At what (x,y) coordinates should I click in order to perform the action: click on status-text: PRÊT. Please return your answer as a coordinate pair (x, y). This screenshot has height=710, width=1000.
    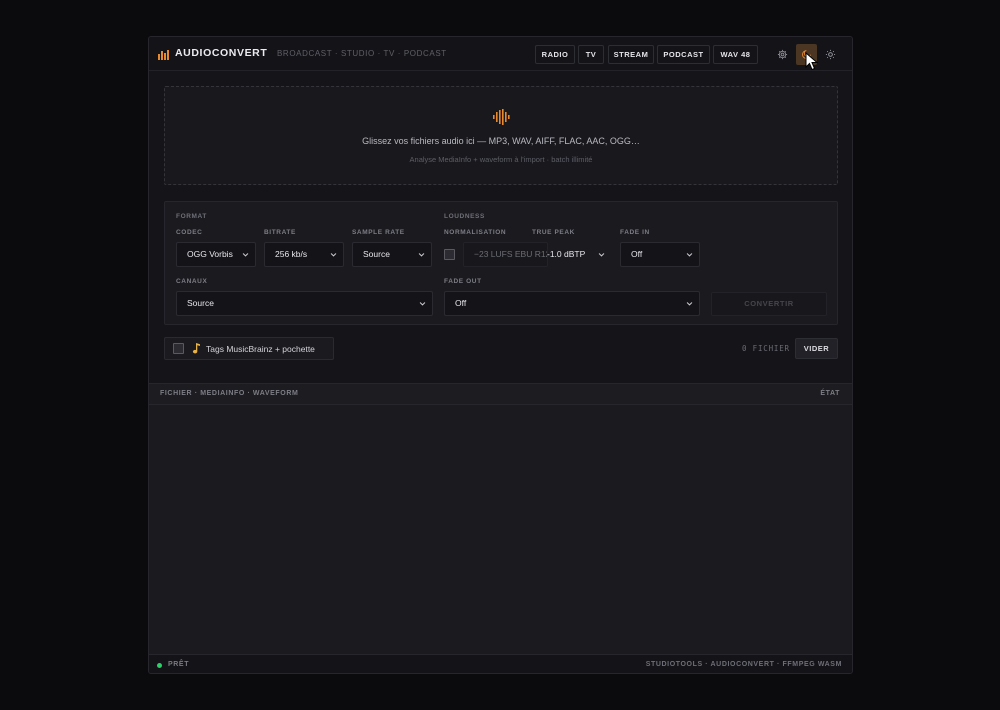
    Looking at the image, I should click on (179, 664).